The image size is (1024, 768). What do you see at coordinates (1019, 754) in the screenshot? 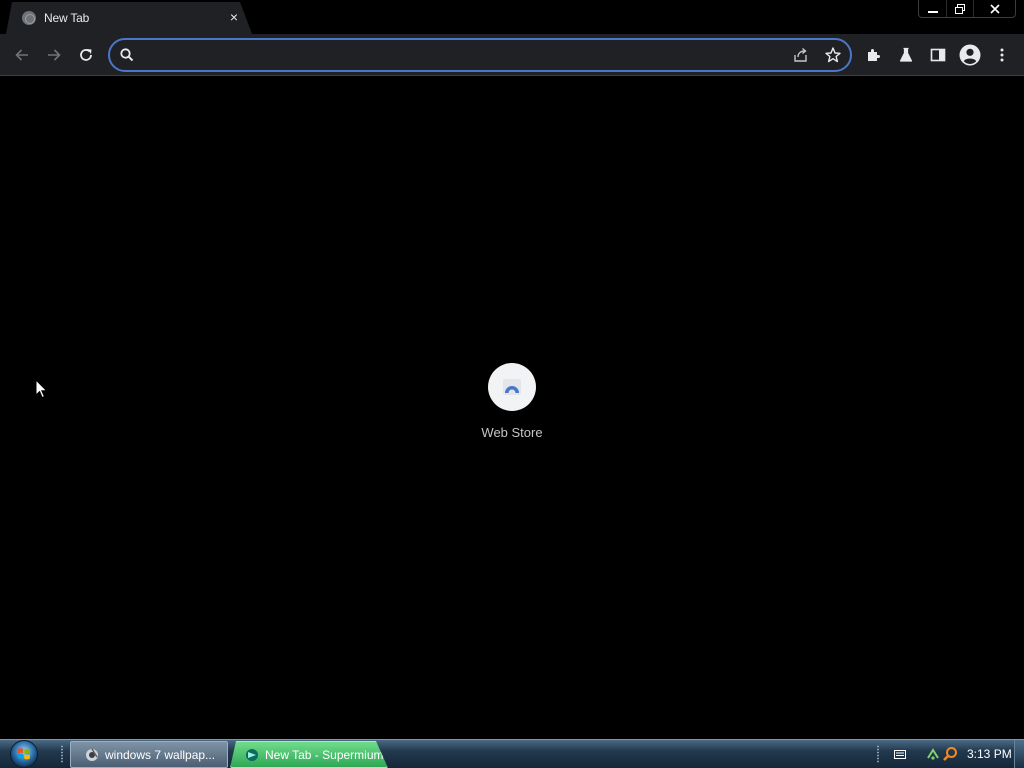
I see `show-desktop-button` at bounding box center [1019, 754].